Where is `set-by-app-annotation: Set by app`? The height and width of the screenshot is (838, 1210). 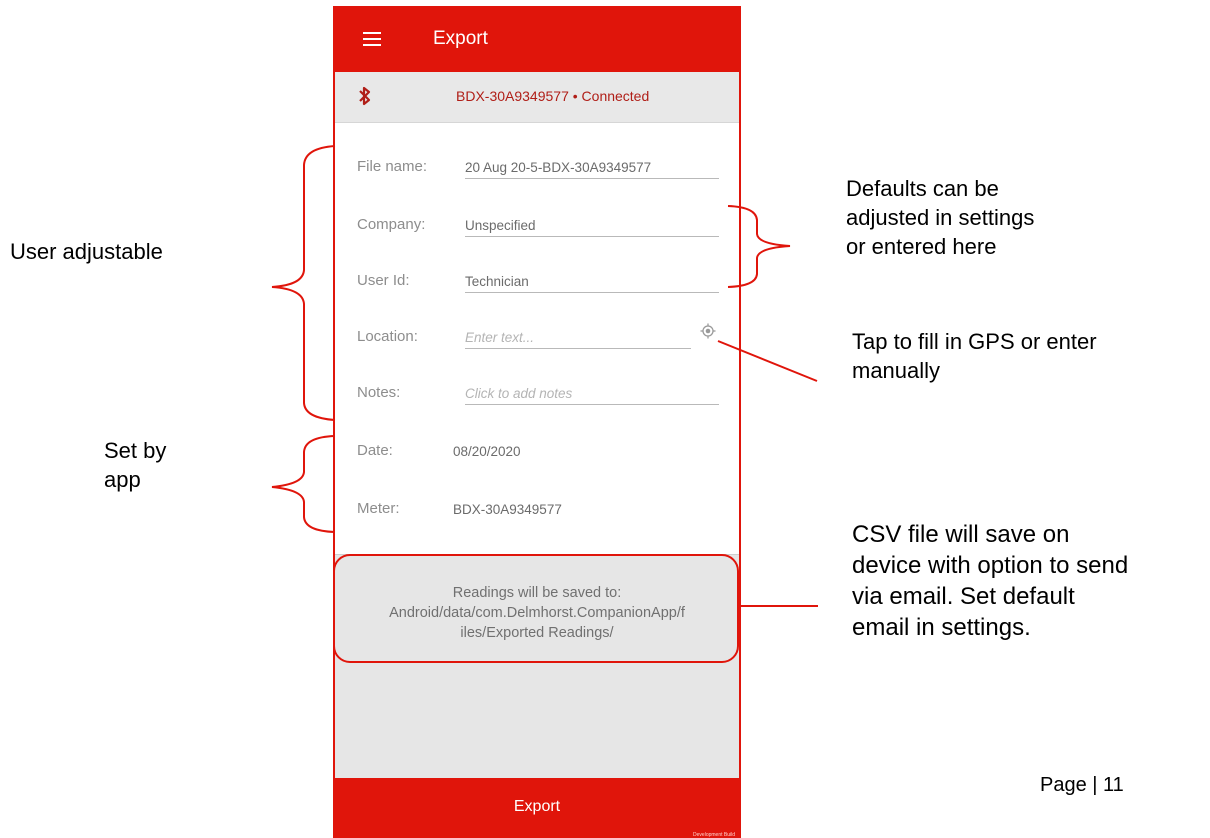 set-by-app-annotation: Set by app is located at coordinates (135, 465).